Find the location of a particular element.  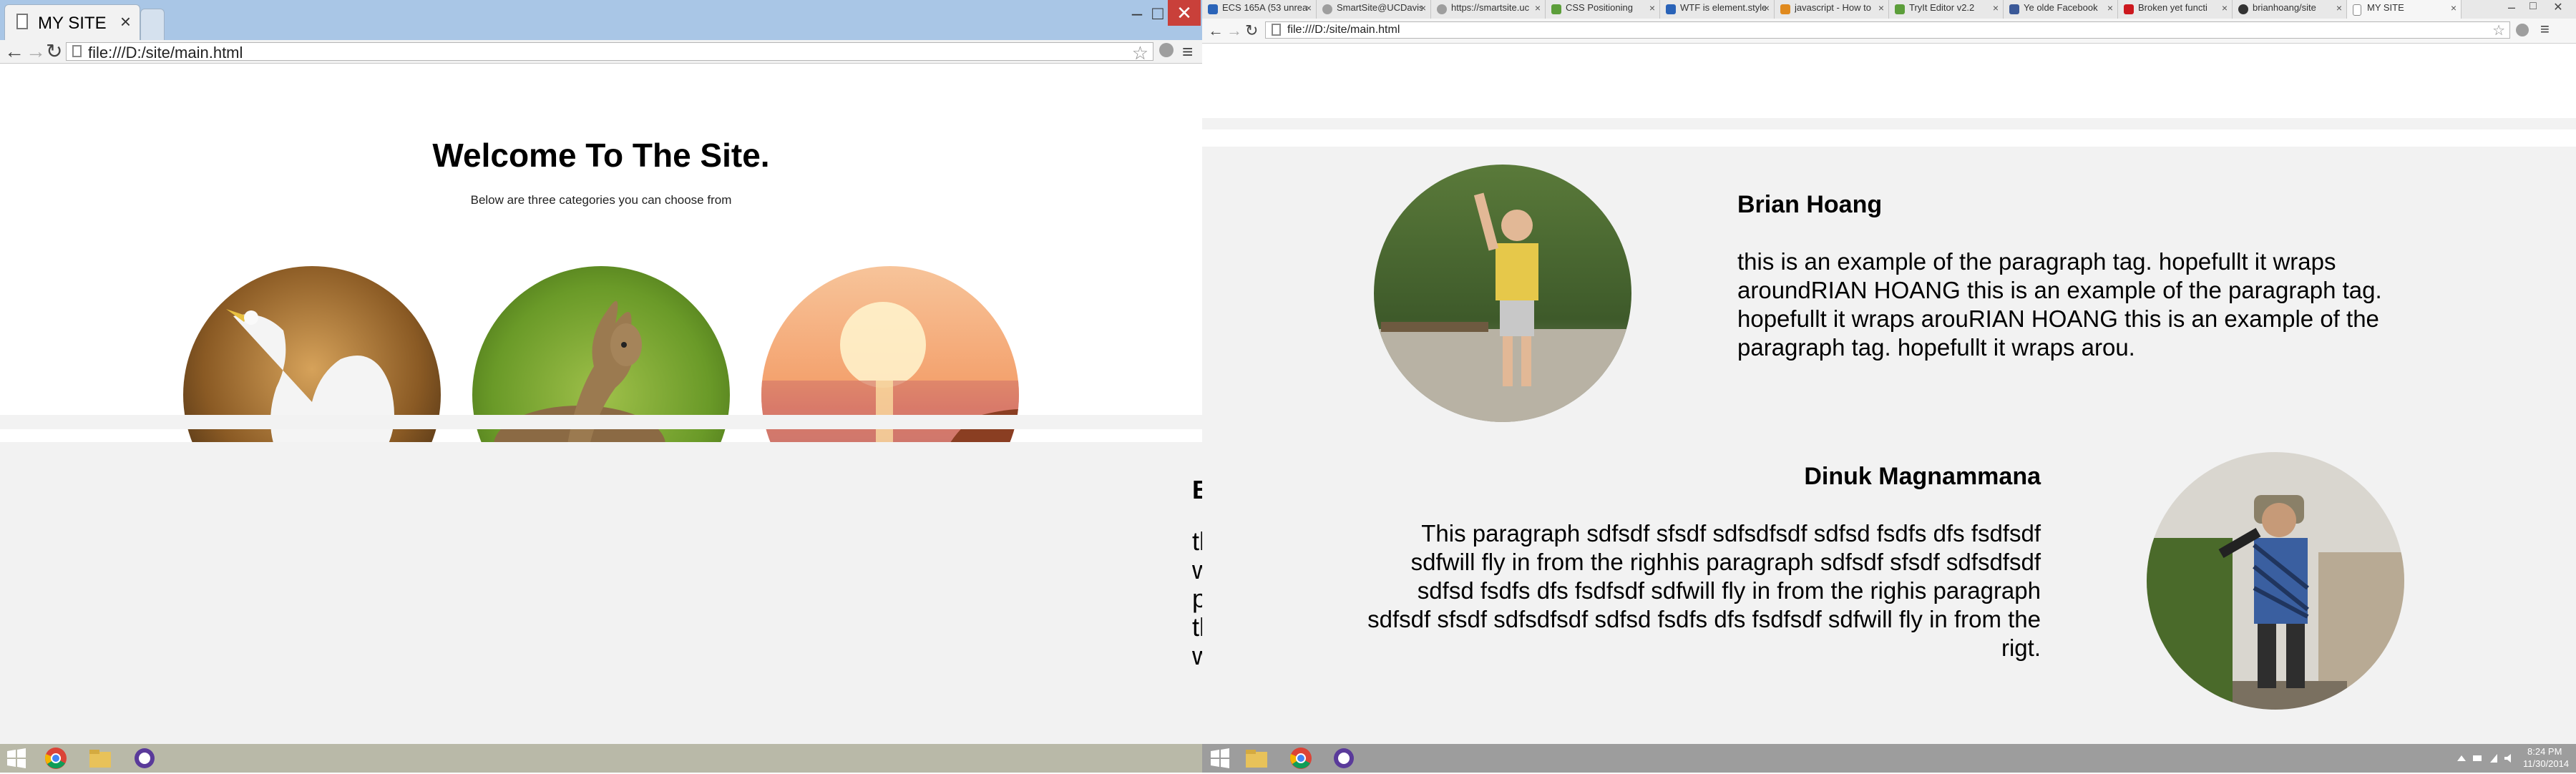

clock-date: 11/30/2014 is located at coordinates (2546, 763).